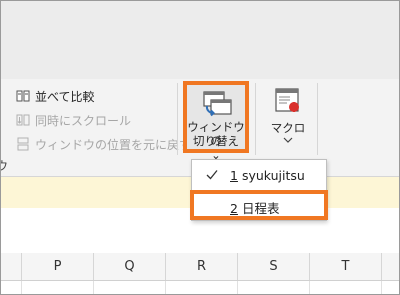 This screenshot has width=400, height=295. What do you see at coordinates (274, 266) in the screenshot?
I see `column-header-s: S` at bounding box center [274, 266].